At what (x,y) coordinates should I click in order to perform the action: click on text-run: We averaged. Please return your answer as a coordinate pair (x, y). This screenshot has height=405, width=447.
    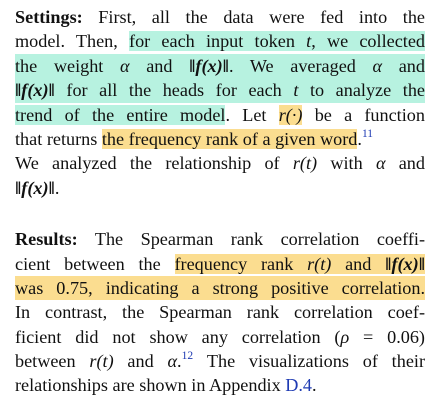
    Looking at the image, I should click on (303, 65).